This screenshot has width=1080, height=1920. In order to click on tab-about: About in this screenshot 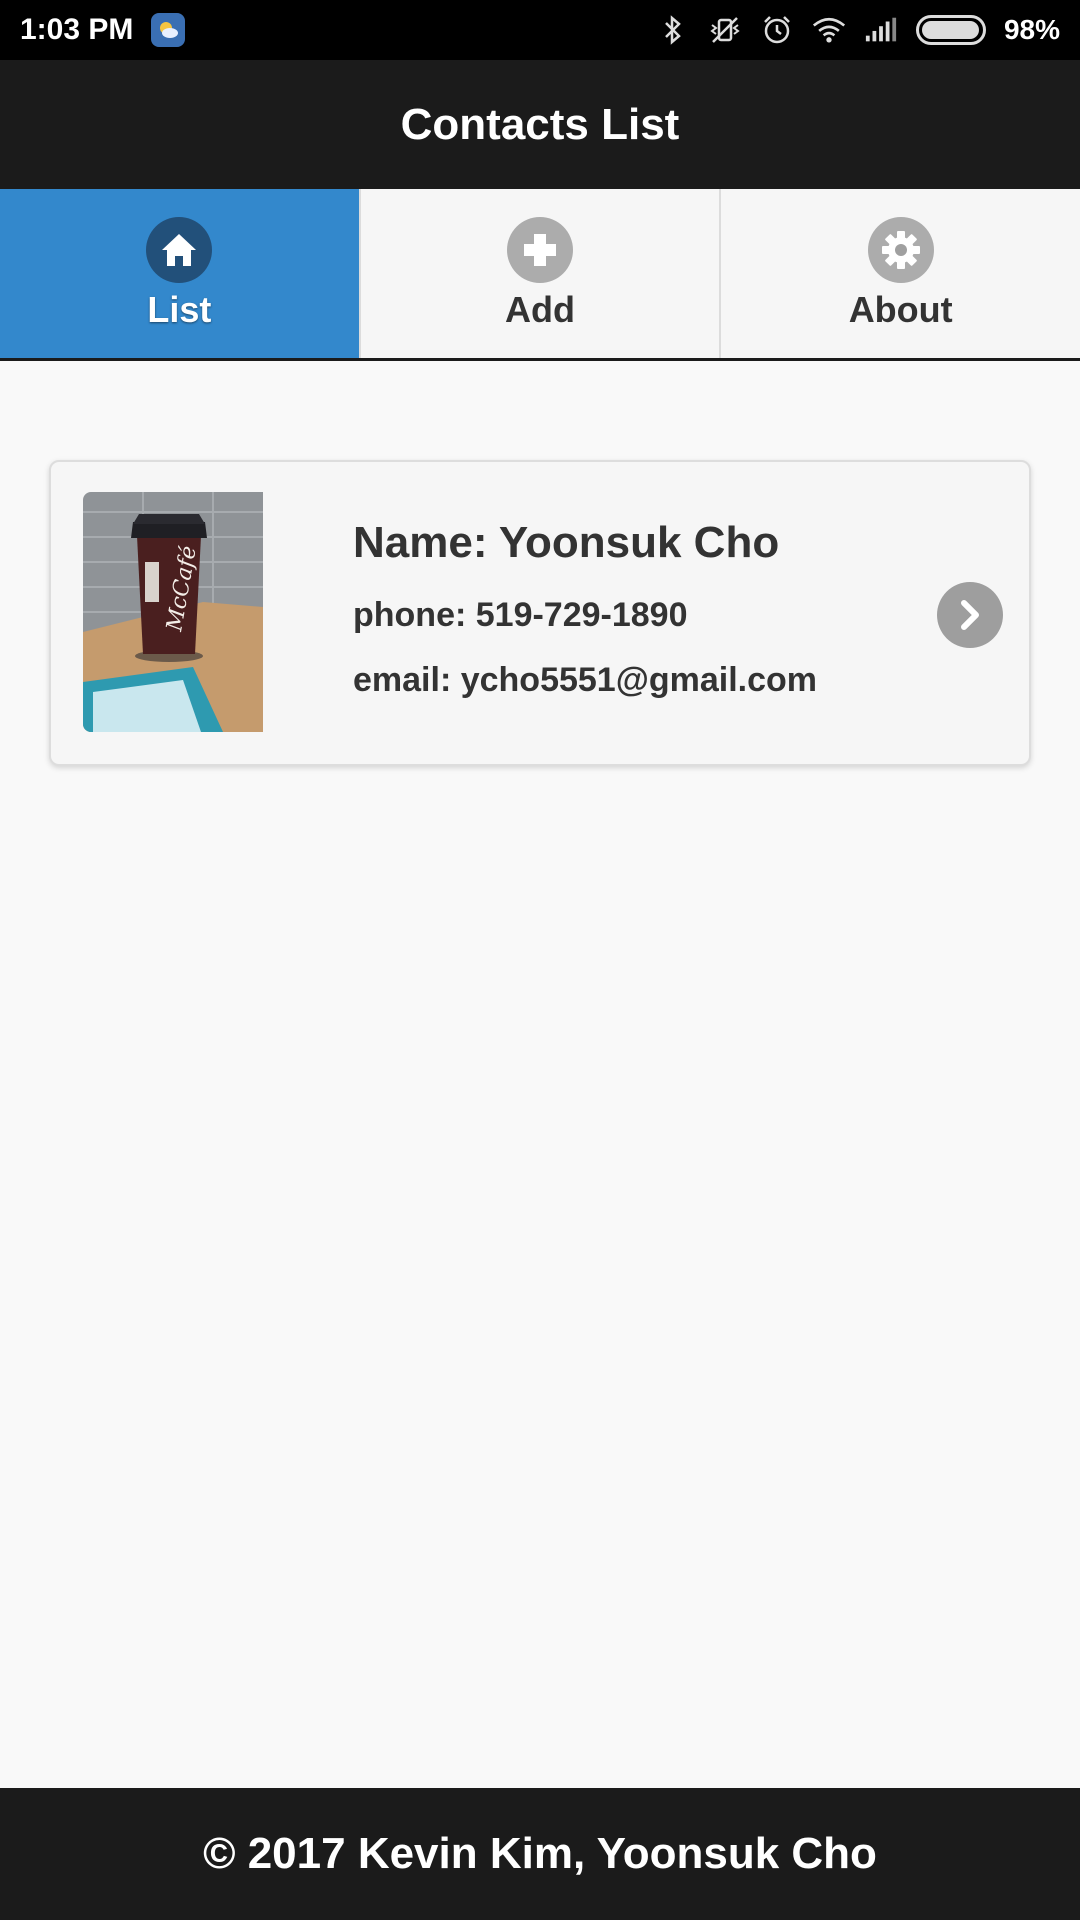, I will do `click(899, 273)`.